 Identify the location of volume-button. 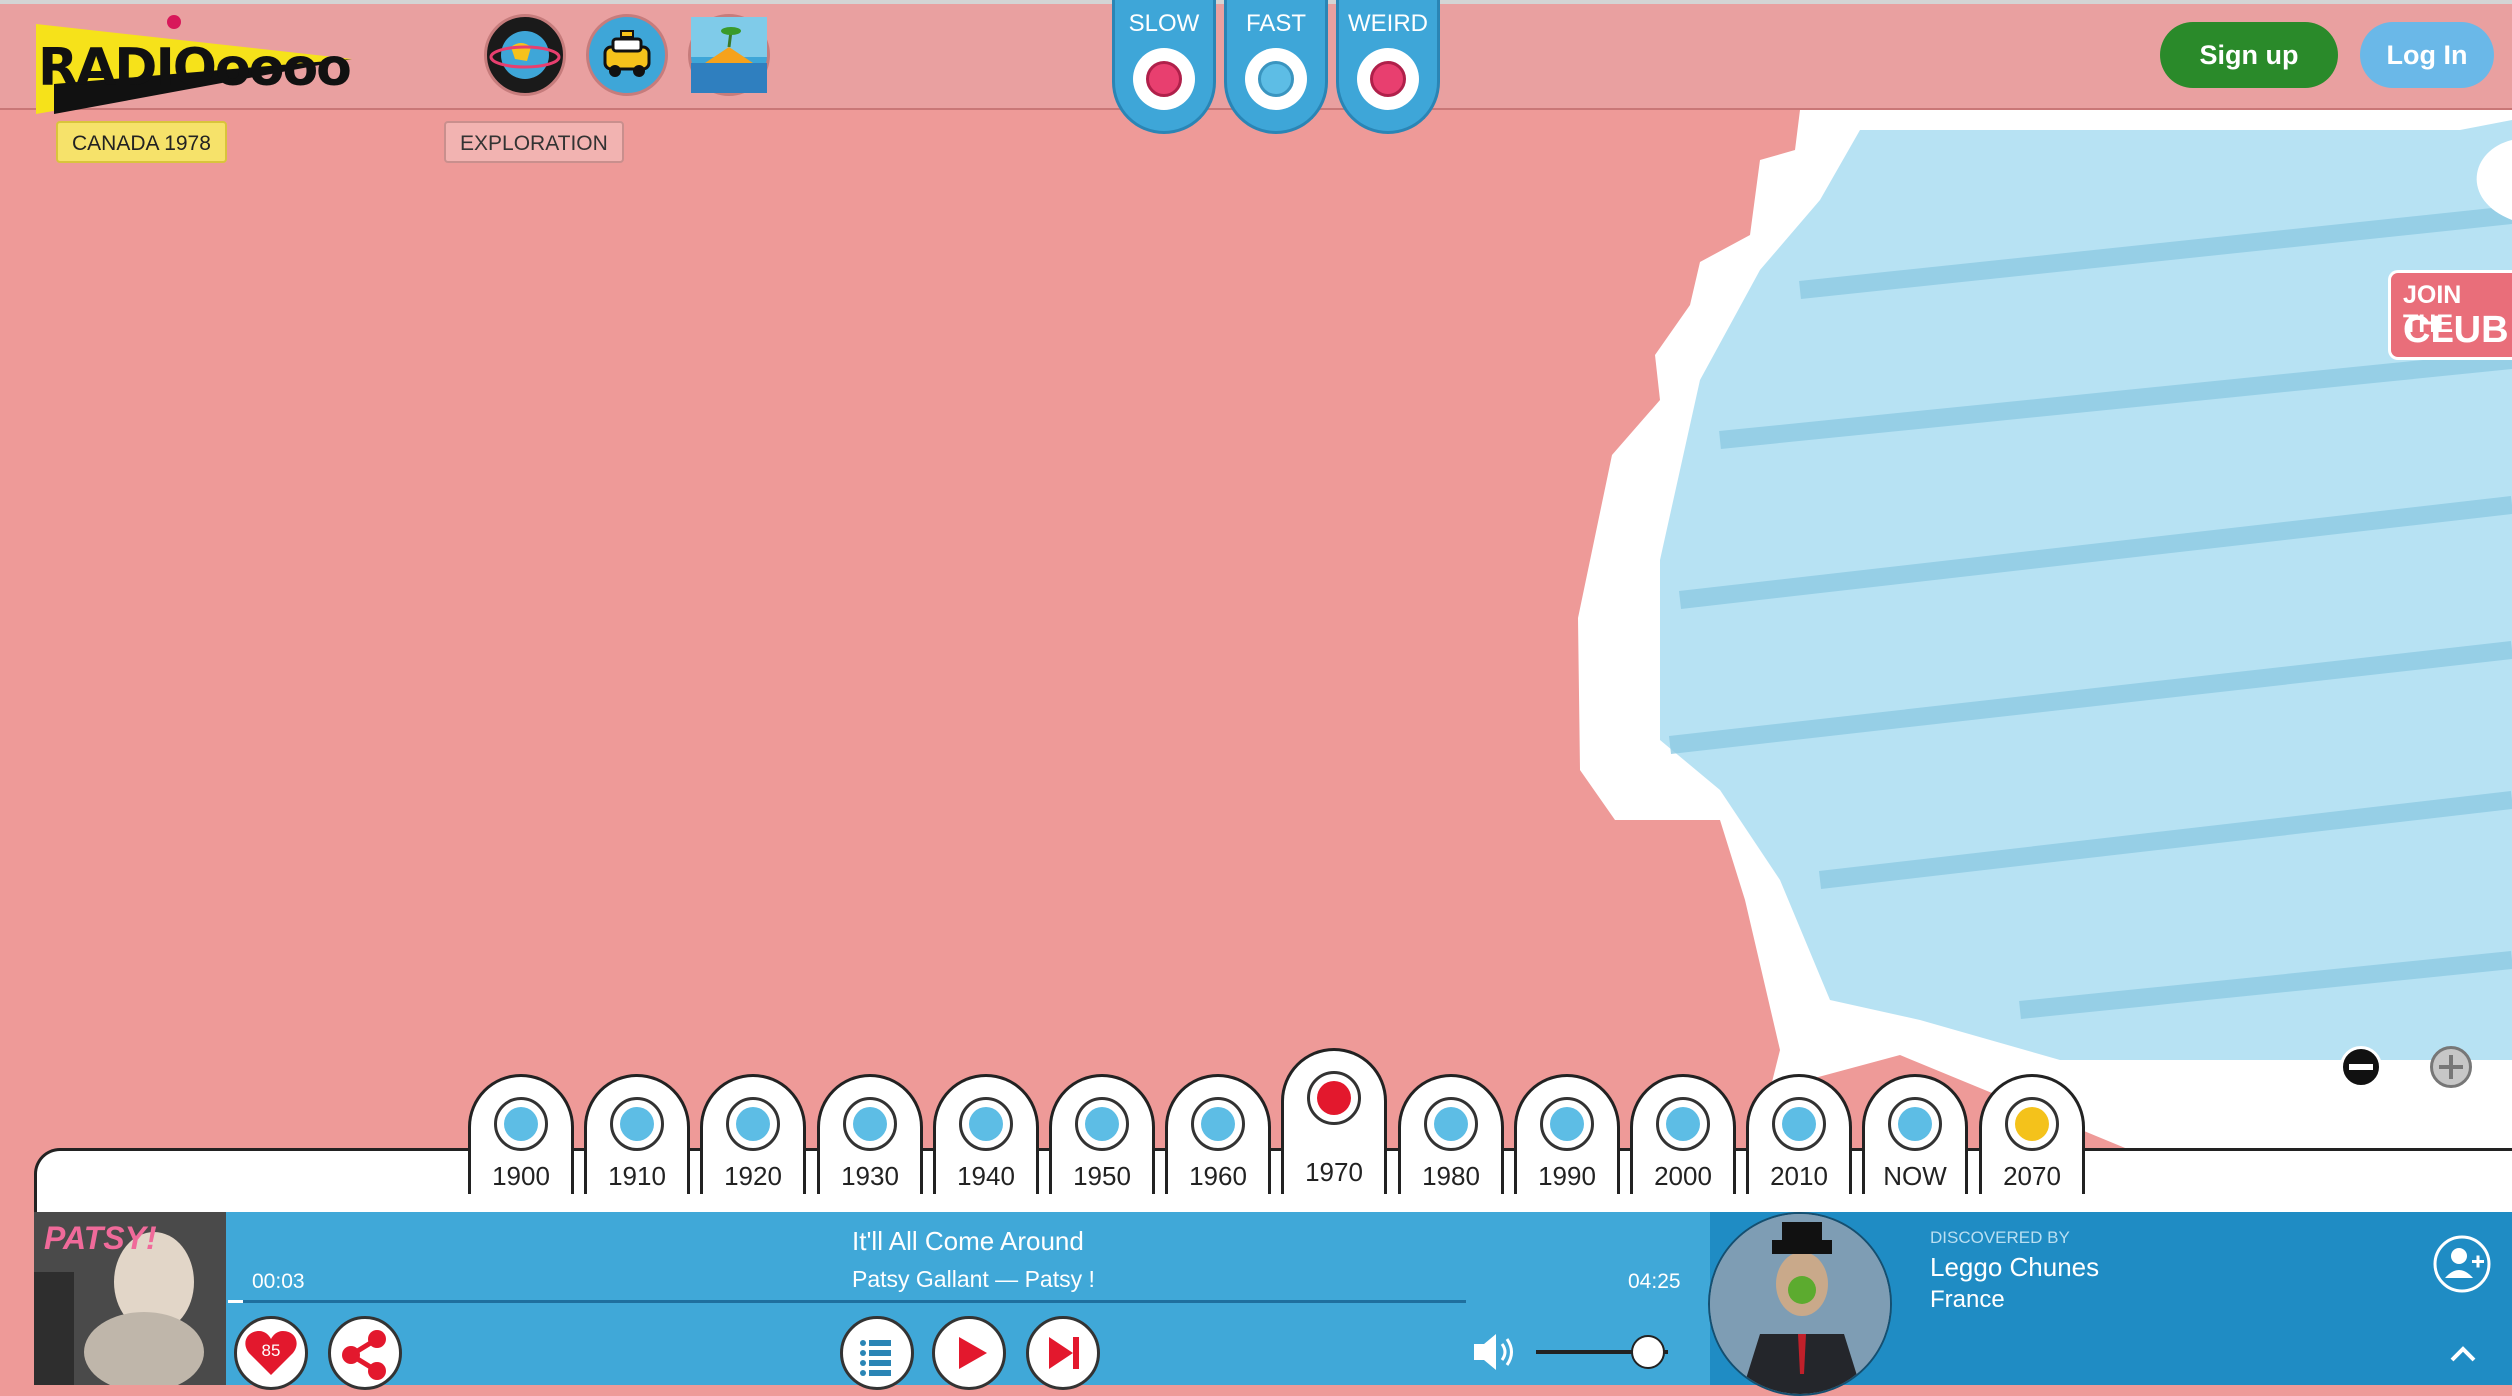
(1496, 1352).